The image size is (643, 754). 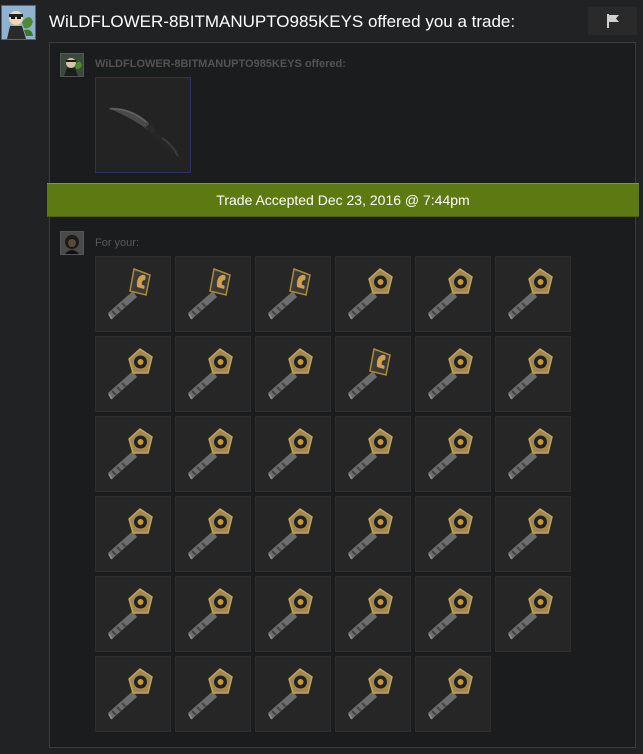 I want to click on offered-item-knife, so click(x=143, y=125).